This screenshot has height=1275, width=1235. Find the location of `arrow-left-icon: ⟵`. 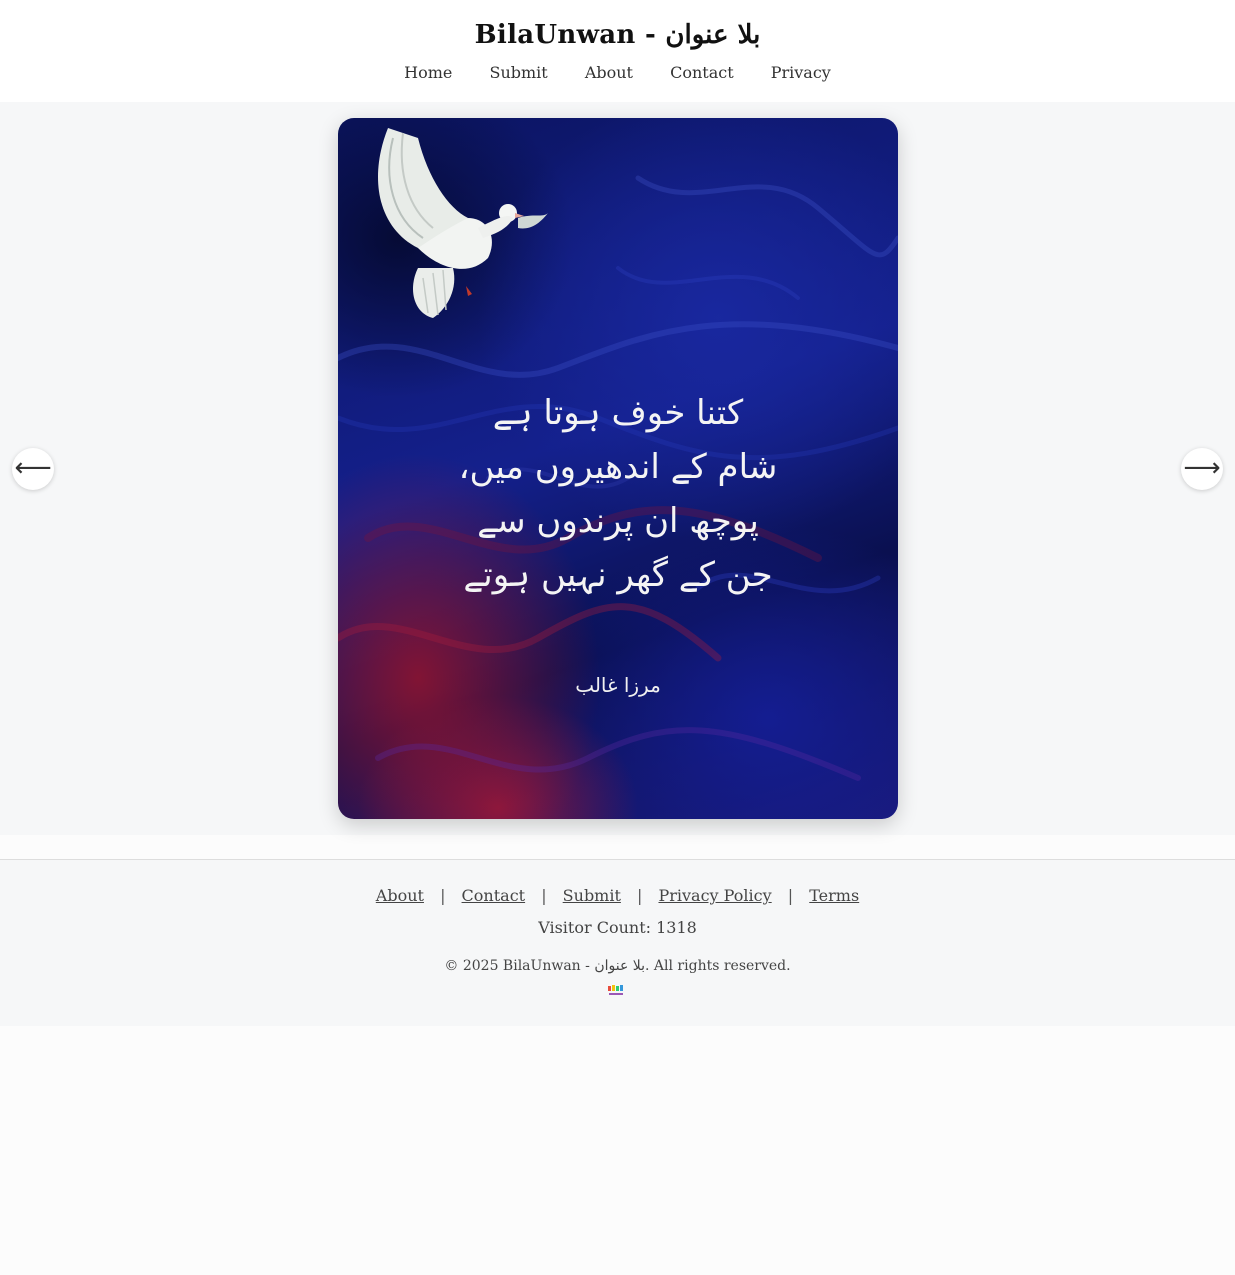

arrow-left-icon: ⟵ is located at coordinates (33, 469).